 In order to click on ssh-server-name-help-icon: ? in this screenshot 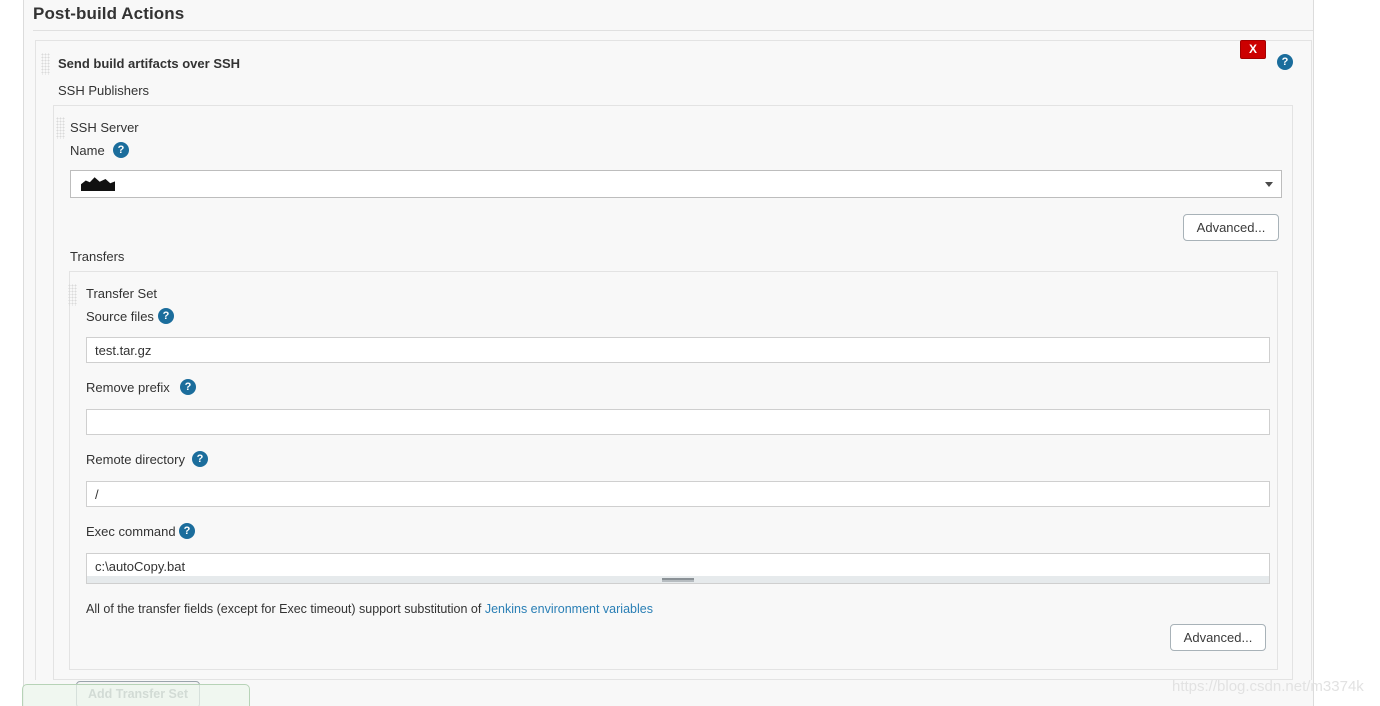, I will do `click(121, 150)`.